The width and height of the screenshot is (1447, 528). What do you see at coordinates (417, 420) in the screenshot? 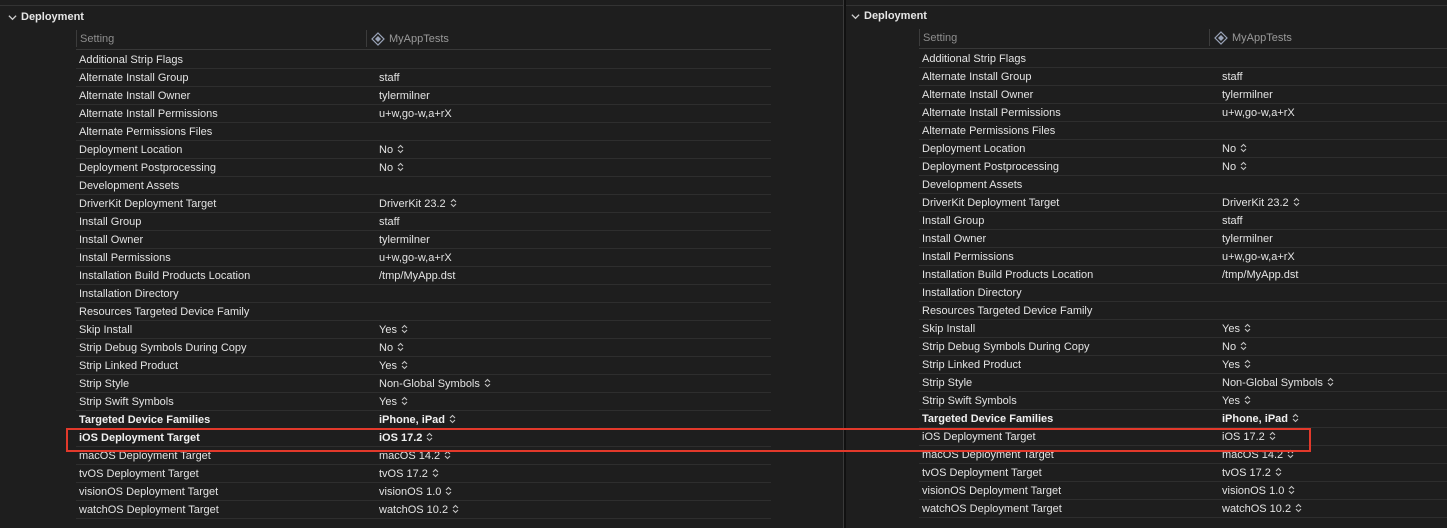
I see `setting-value: iPhone, iPad` at bounding box center [417, 420].